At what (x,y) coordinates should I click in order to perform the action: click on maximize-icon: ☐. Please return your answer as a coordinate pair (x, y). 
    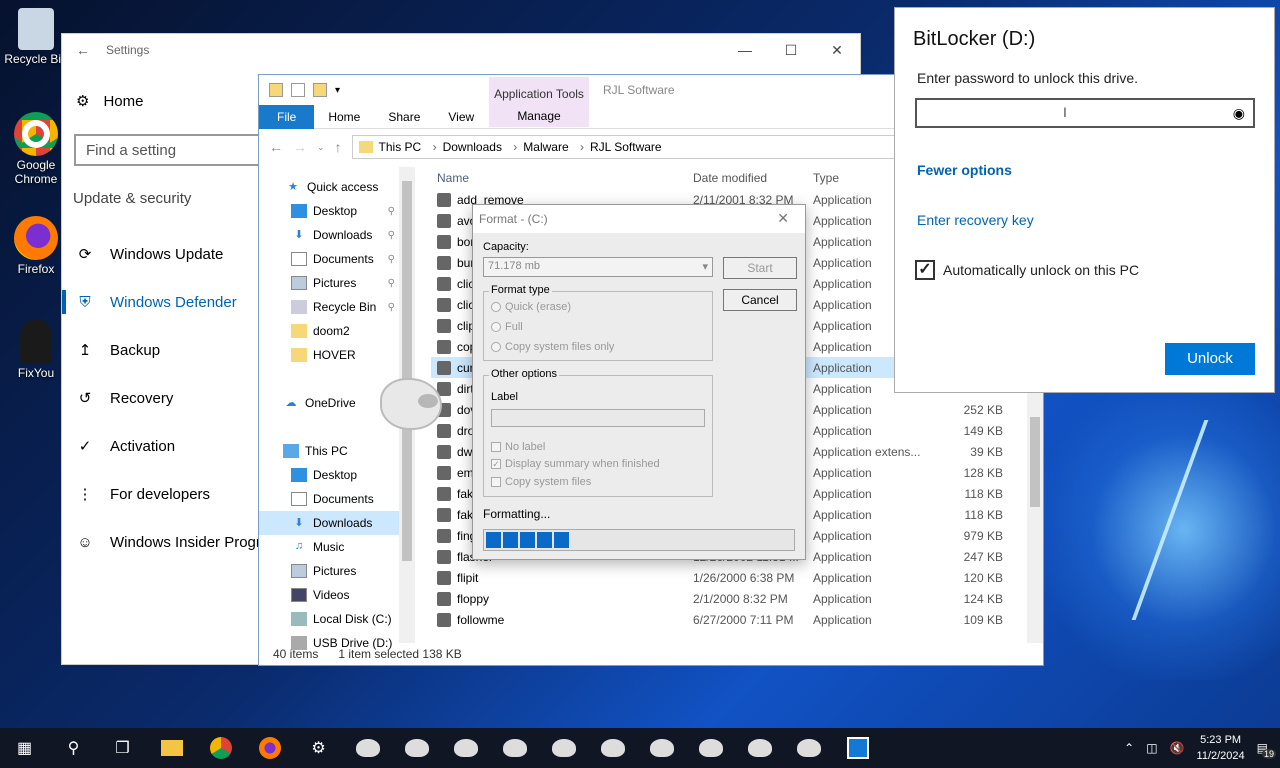
    Looking at the image, I should click on (791, 50).